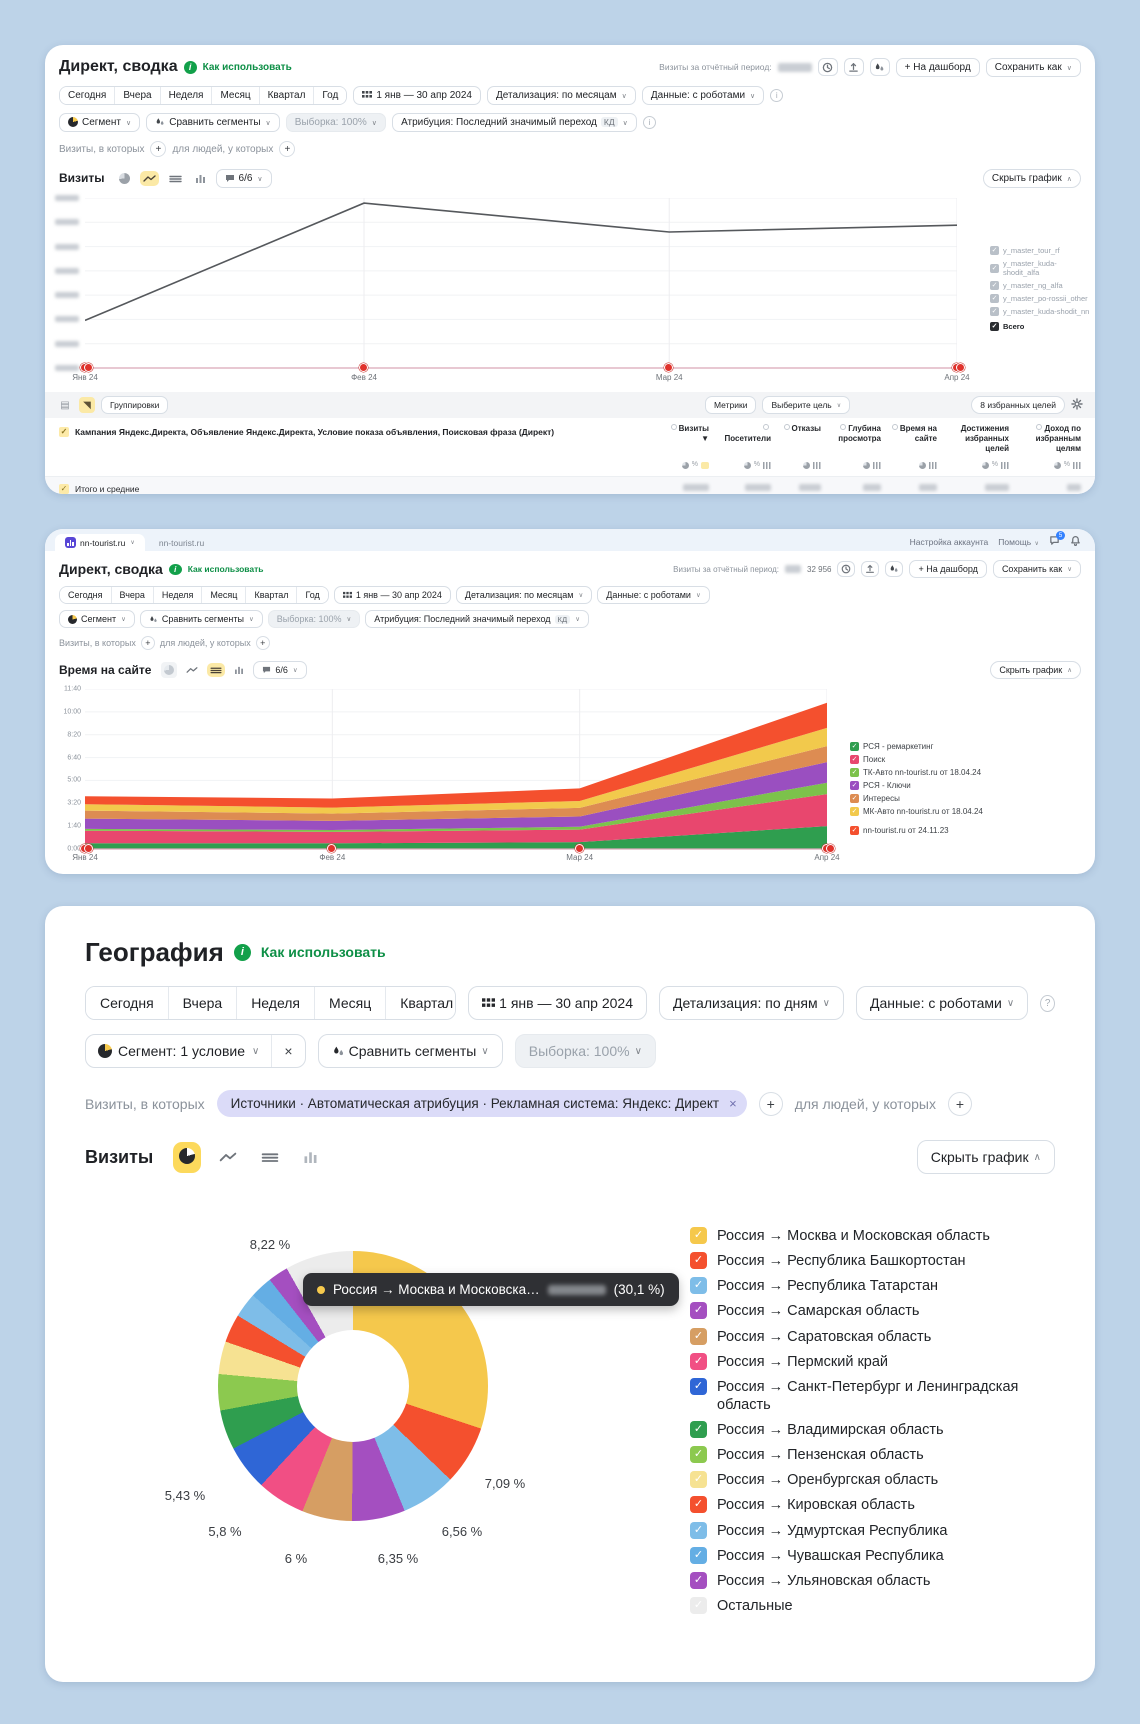  Describe the element at coordinates (287, 149) in the screenshot. I see `add-people-filter-button: +` at that location.